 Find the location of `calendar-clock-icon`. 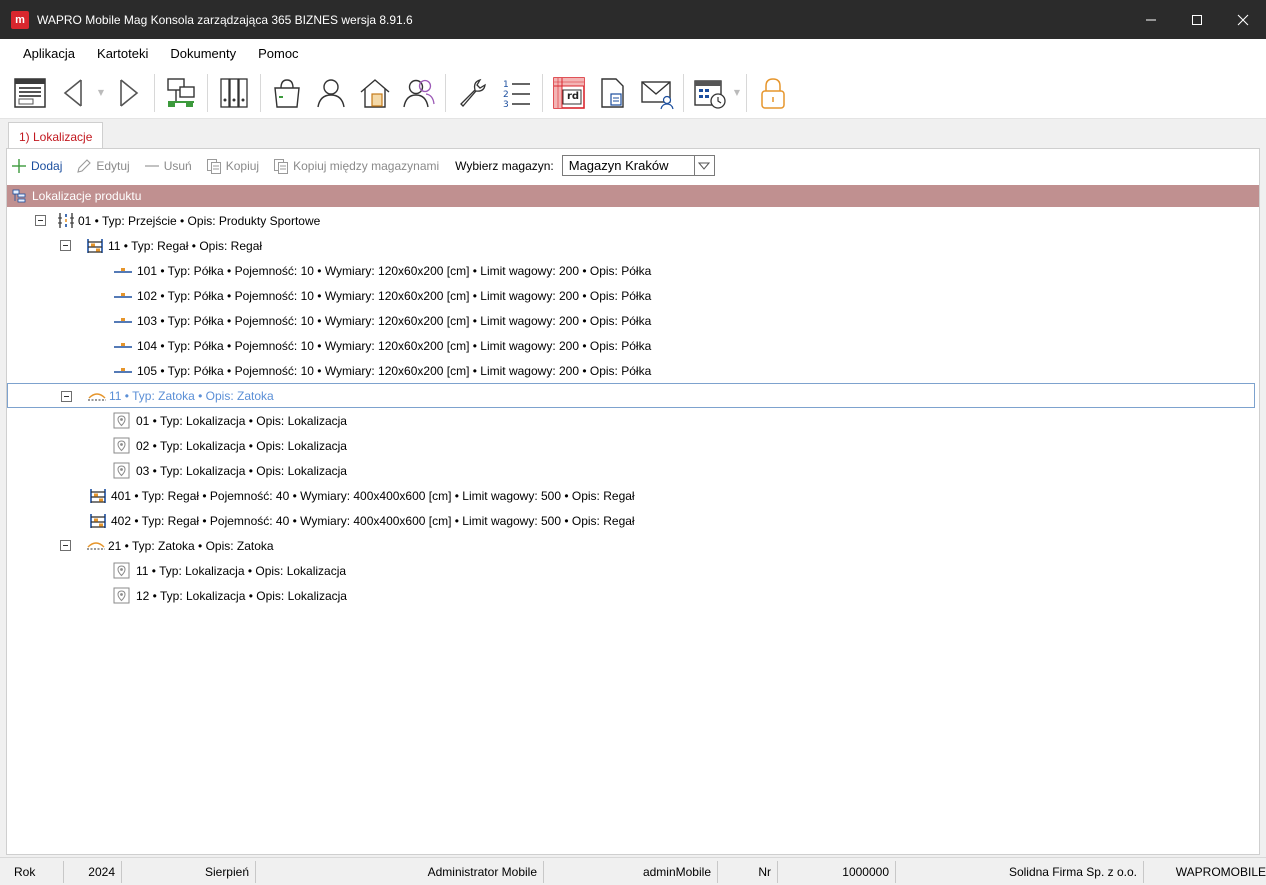

calendar-clock-icon is located at coordinates (710, 94).